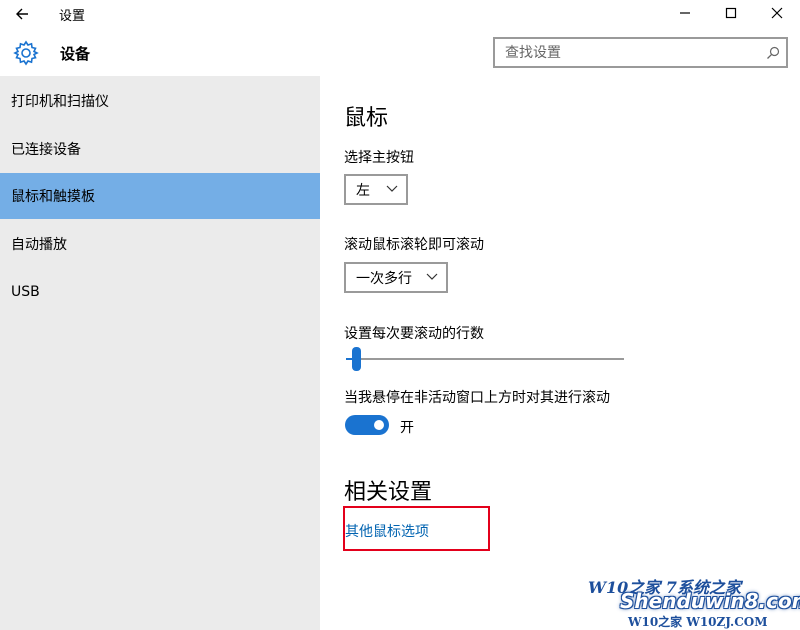 The image size is (800, 630). I want to click on title-bar: 设置, so click(400, 14).